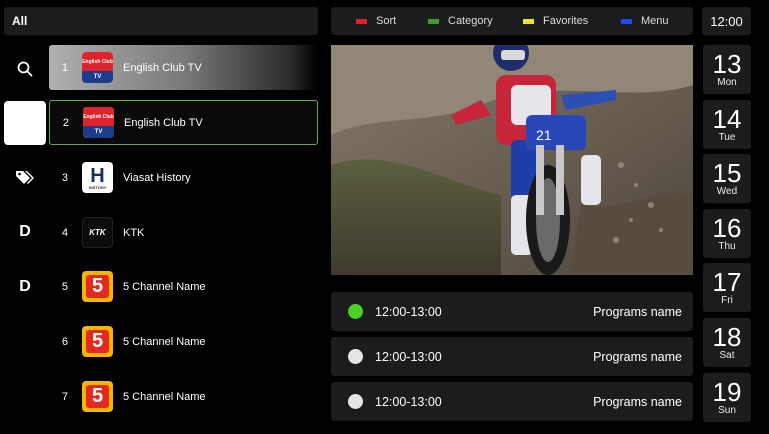  What do you see at coordinates (645, 21) in the screenshot?
I see `legend-menu: Menu` at bounding box center [645, 21].